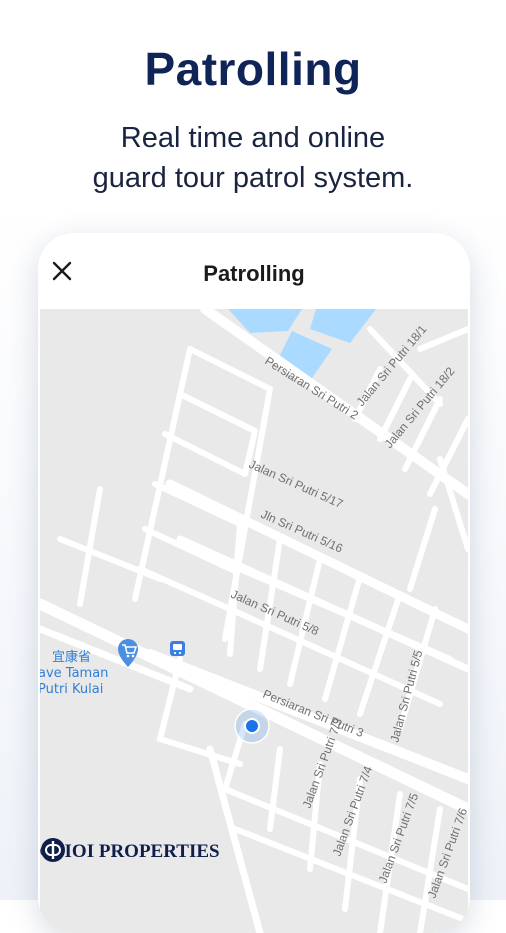 This screenshot has height=933, width=506. Describe the element at coordinates (74, 673) in the screenshot. I see `poi-name-line2: ave Taman` at that location.